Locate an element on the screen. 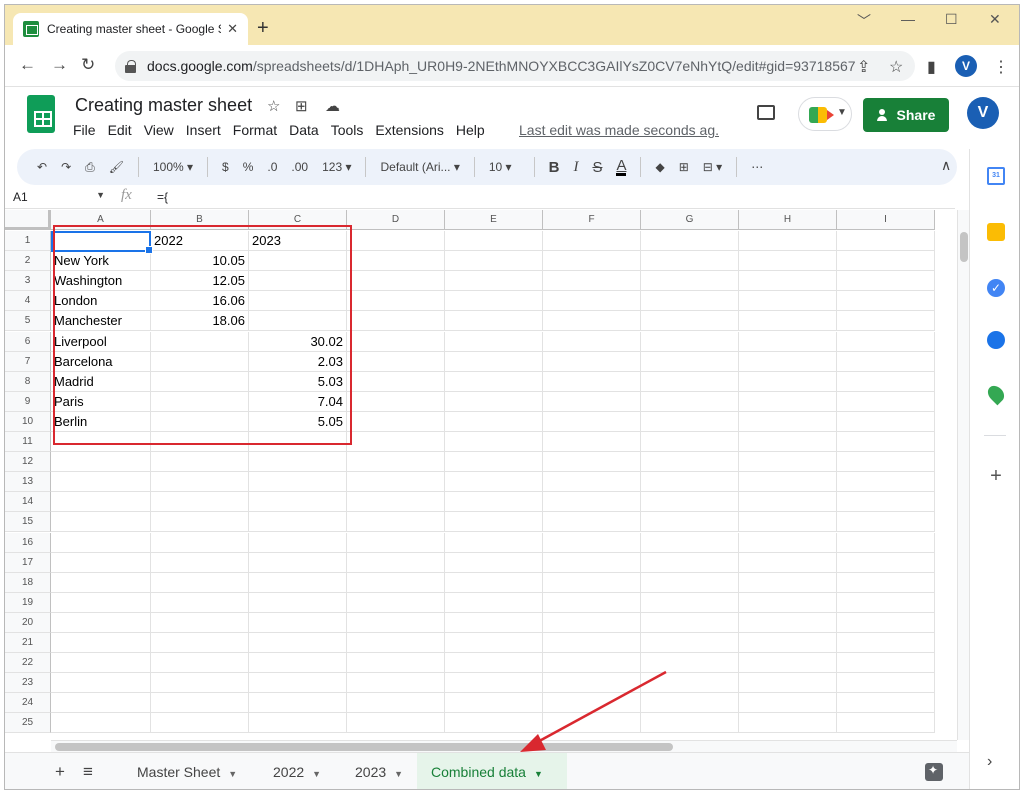  document-title: Creating master sheet is located at coordinates (163, 105).